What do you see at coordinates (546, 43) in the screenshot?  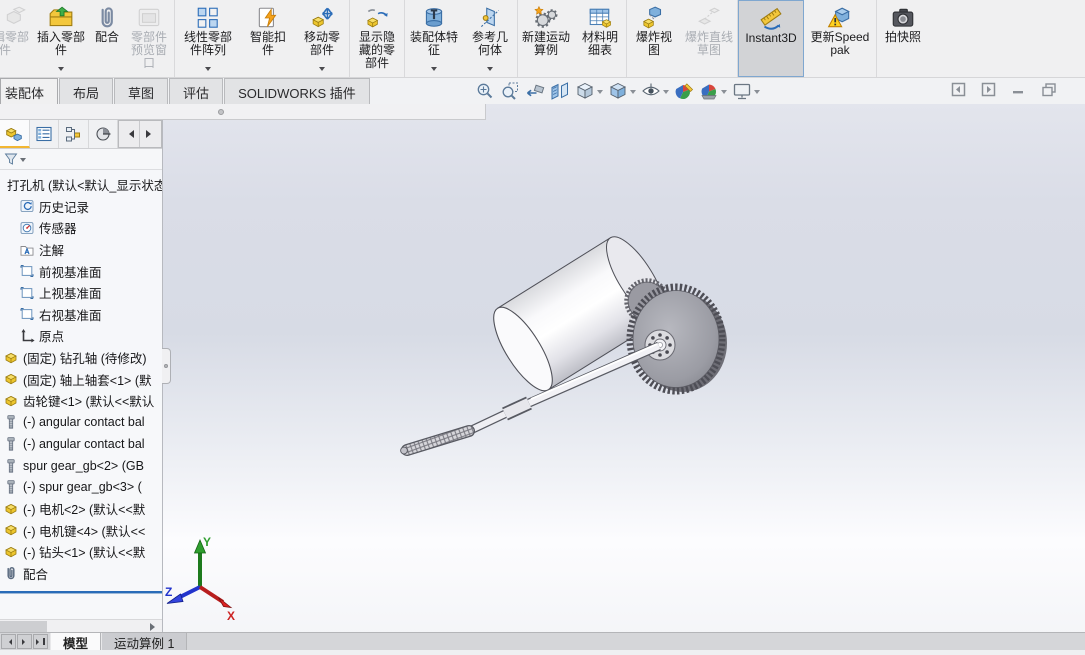 I see `button-label: 新建运动算例` at bounding box center [546, 43].